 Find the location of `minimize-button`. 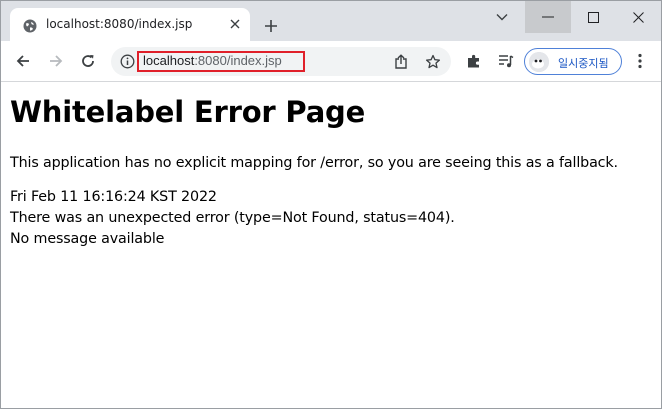

minimize-button is located at coordinates (548, 17).